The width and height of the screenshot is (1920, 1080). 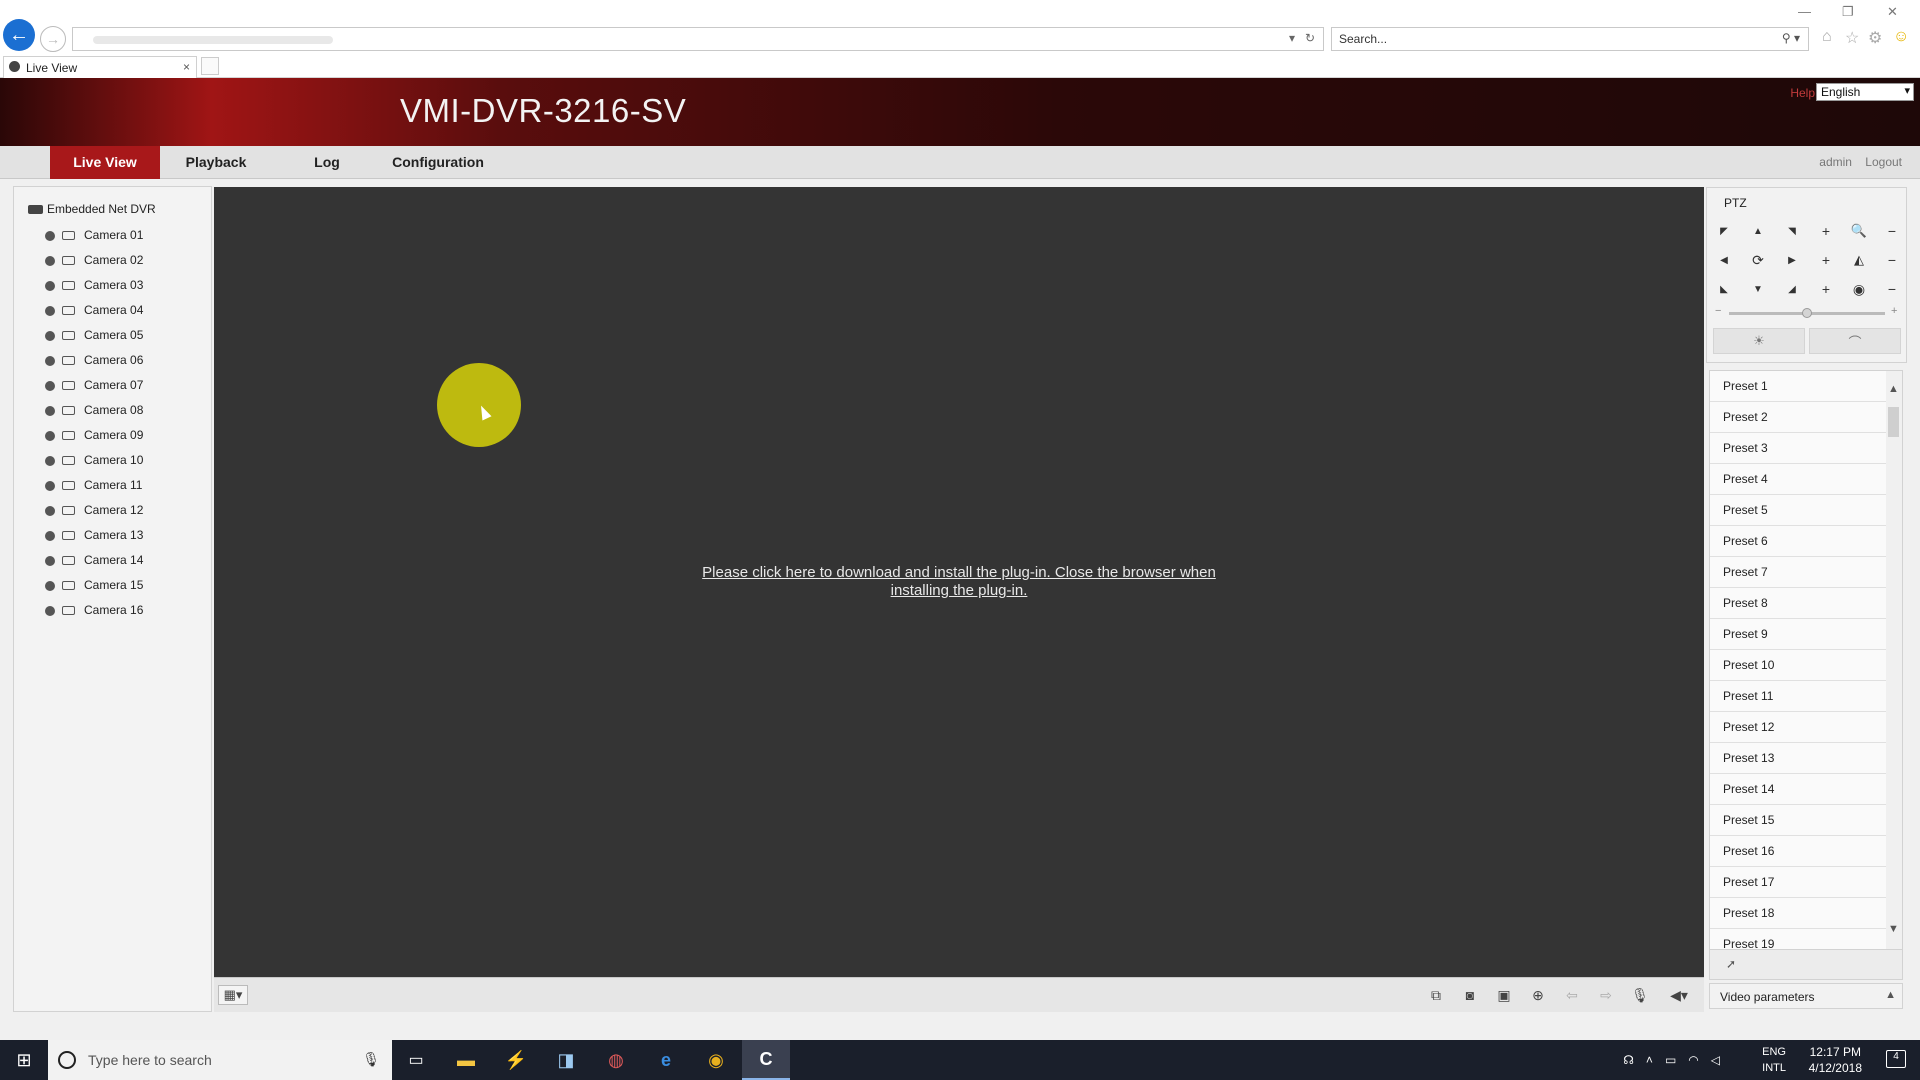 I want to click on back-arrow-icon: ←, so click(x=19, y=35).